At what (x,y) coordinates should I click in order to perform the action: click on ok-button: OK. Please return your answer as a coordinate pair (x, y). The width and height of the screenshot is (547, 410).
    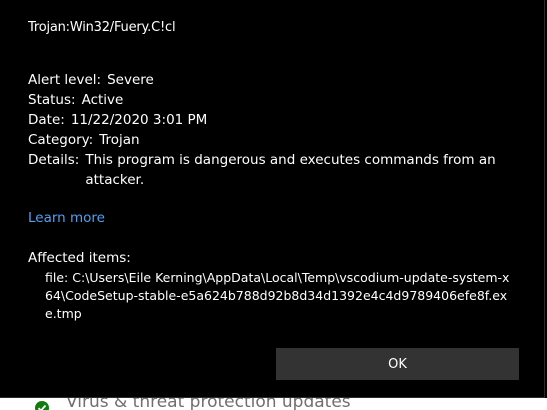
    Looking at the image, I should click on (397, 364).